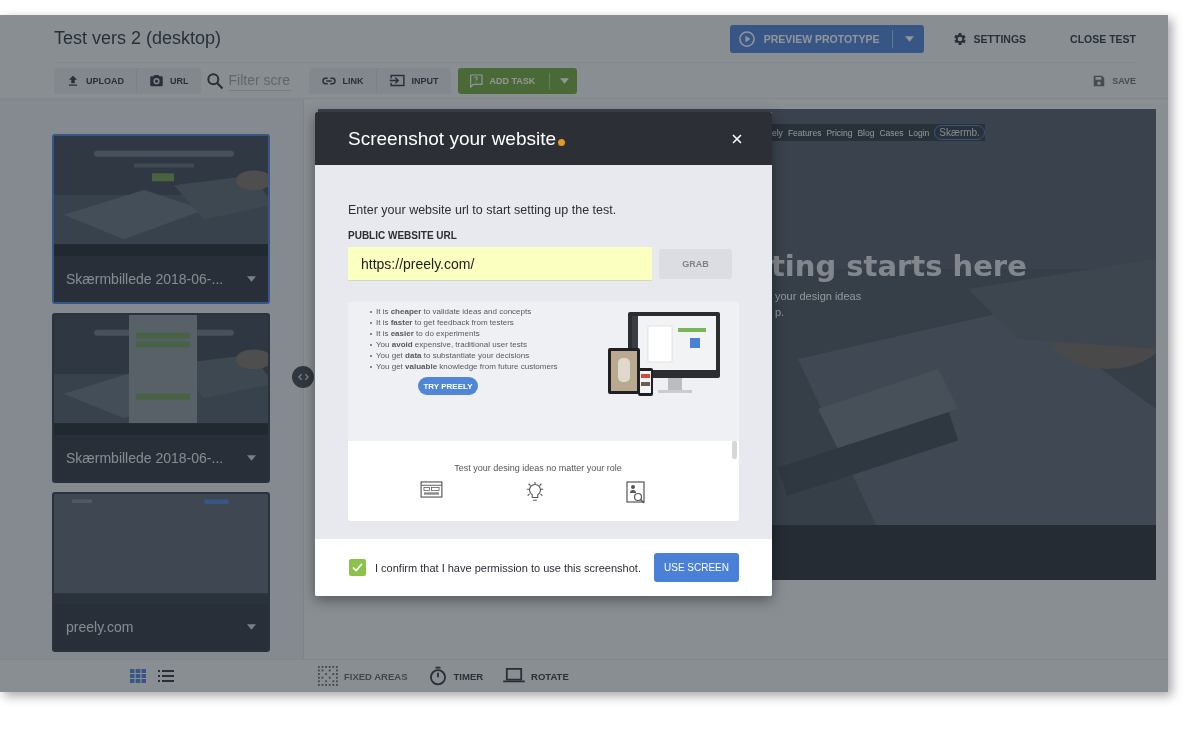 This screenshot has height=737, width=1200. Describe the element at coordinates (536, 676) in the screenshot. I see `tool-button: ROTATE` at that location.